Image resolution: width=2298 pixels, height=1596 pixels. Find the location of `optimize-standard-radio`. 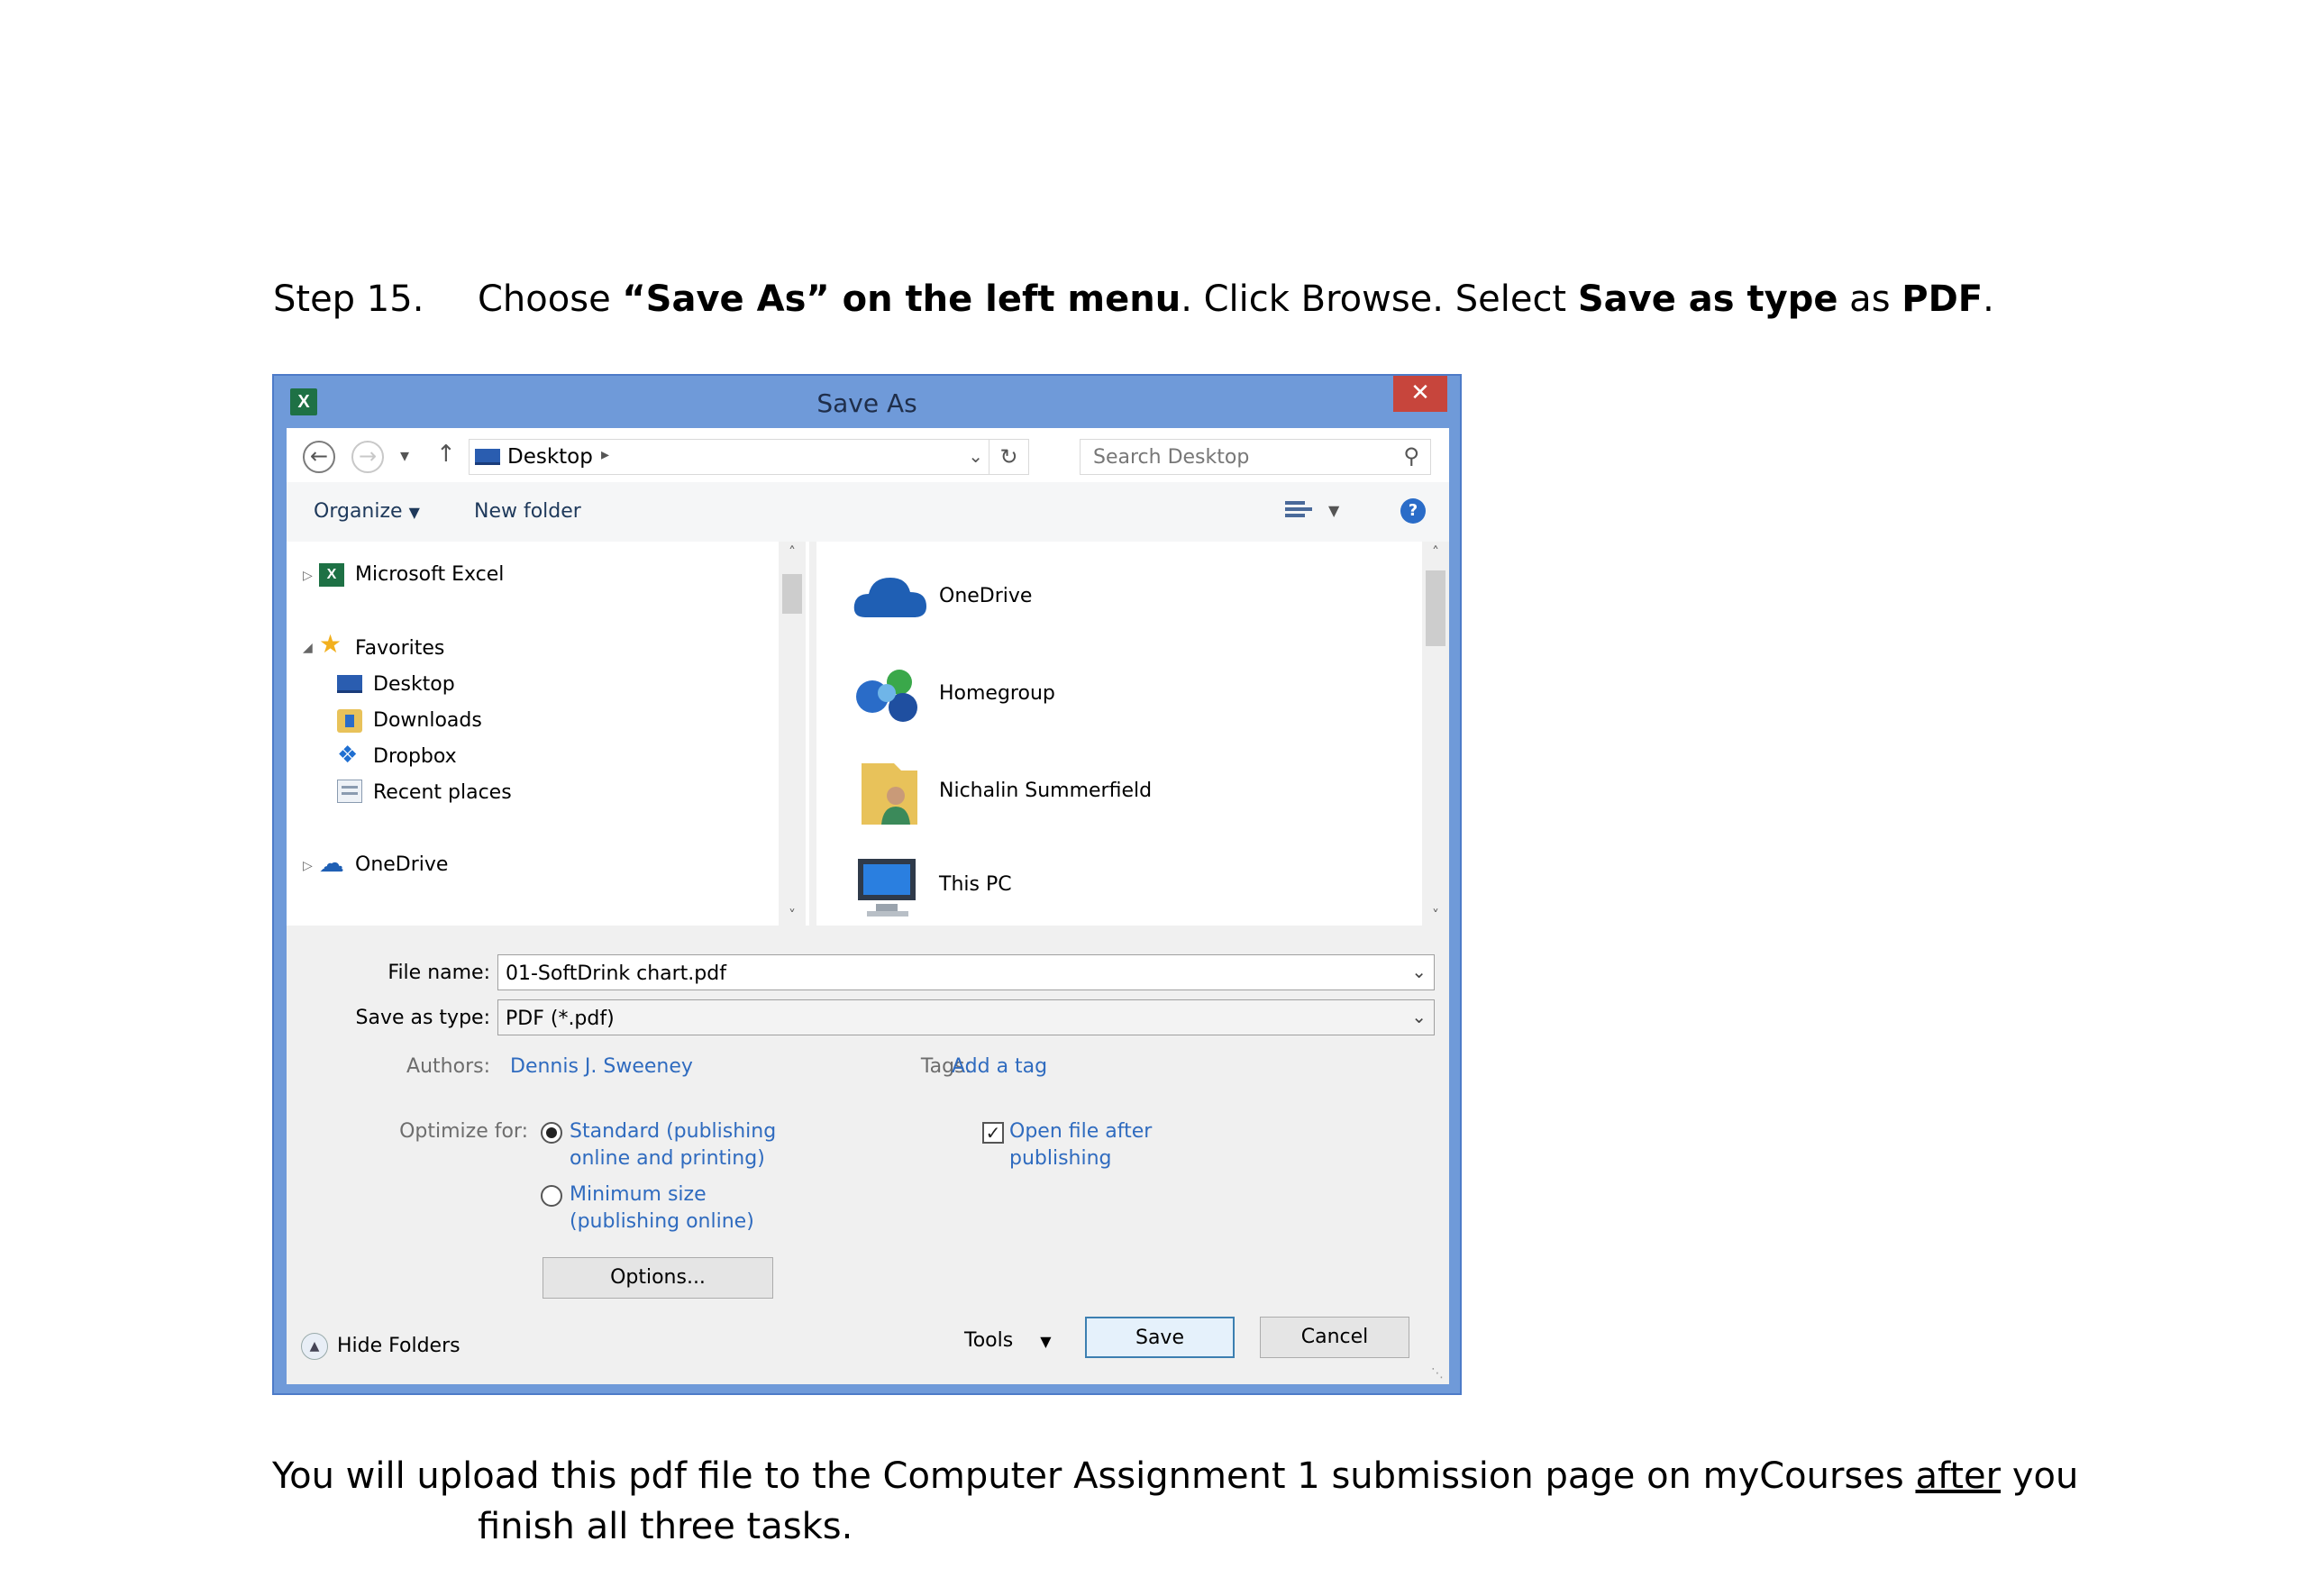

optimize-standard-radio is located at coordinates (551, 1133).